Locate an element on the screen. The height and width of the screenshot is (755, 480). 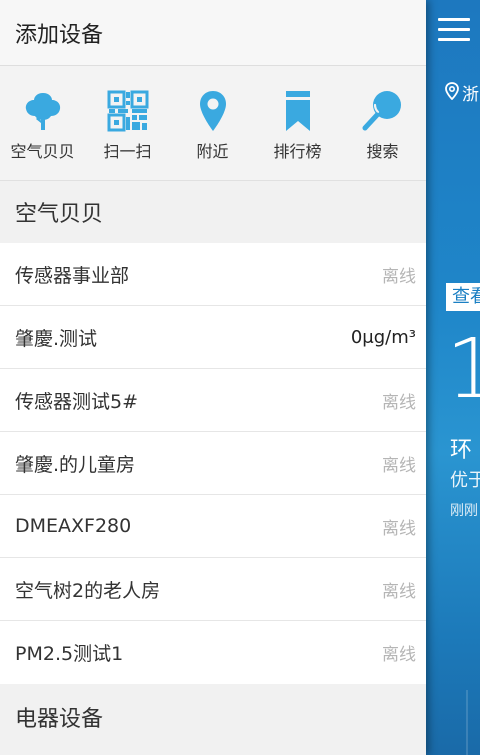
section-appliances: 电器设备 is located at coordinates (213, 717).